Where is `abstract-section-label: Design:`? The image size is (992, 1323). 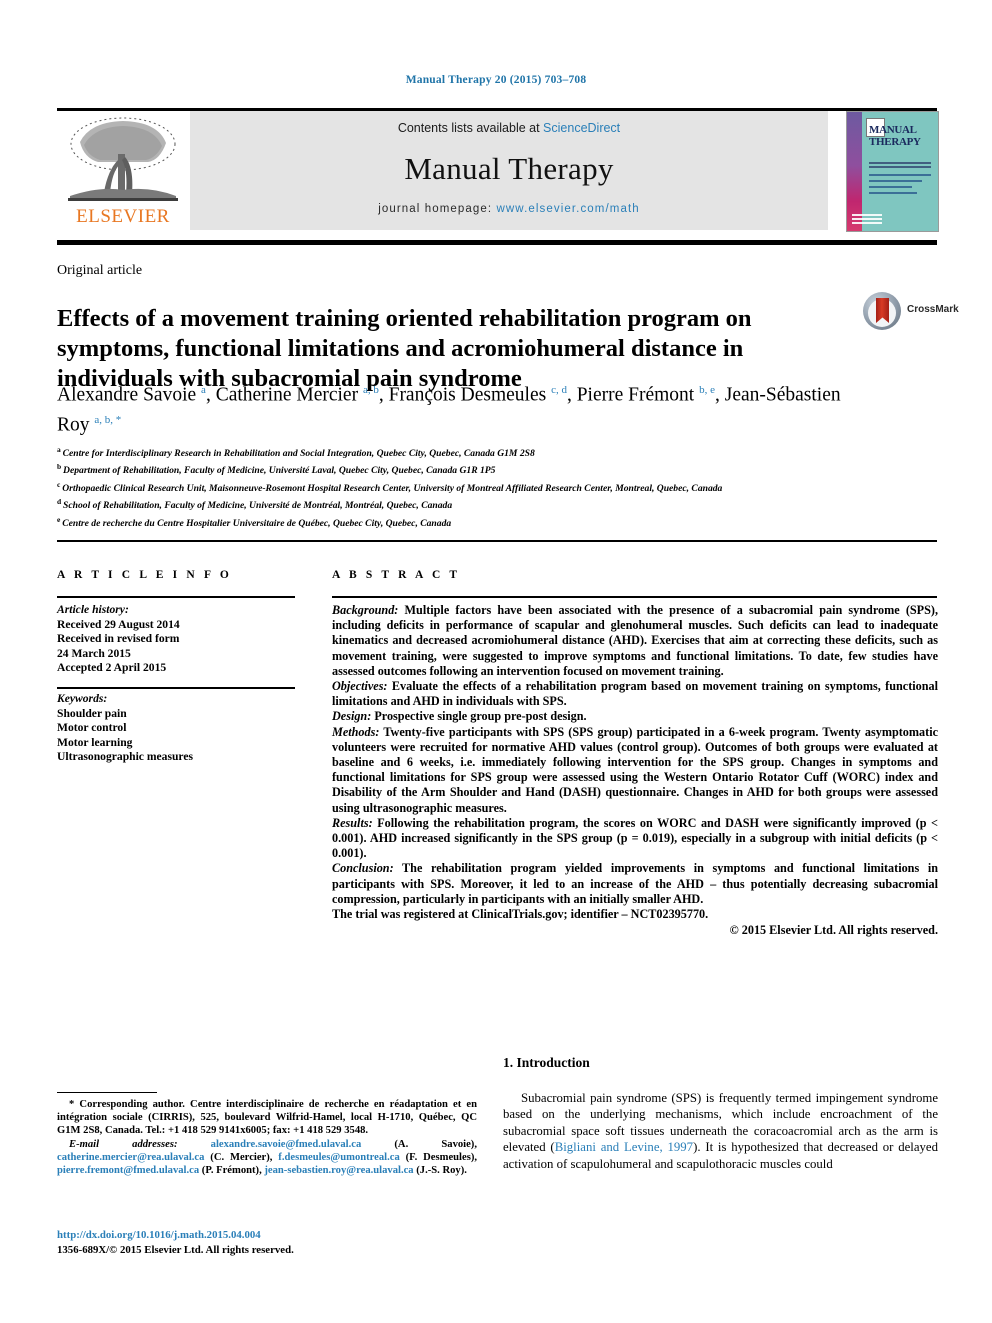
abstract-section-label: Design: is located at coordinates (352, 716).